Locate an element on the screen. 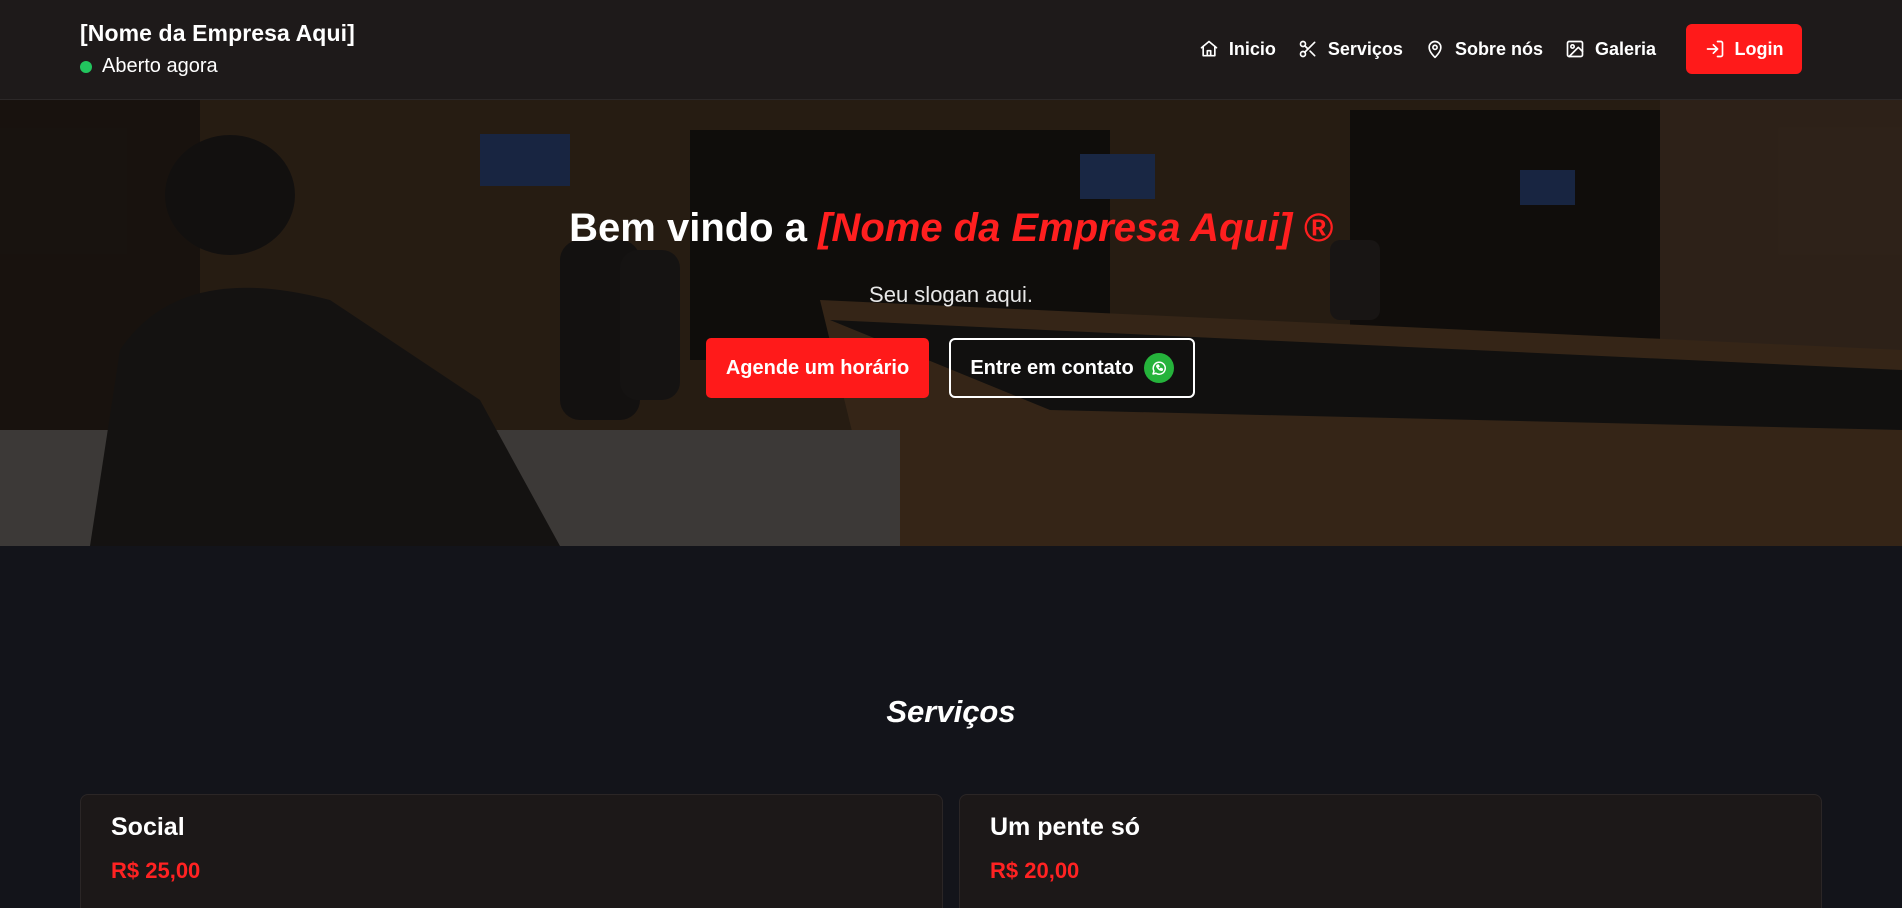  login-button: Login is located at coordinates (1744, 49).